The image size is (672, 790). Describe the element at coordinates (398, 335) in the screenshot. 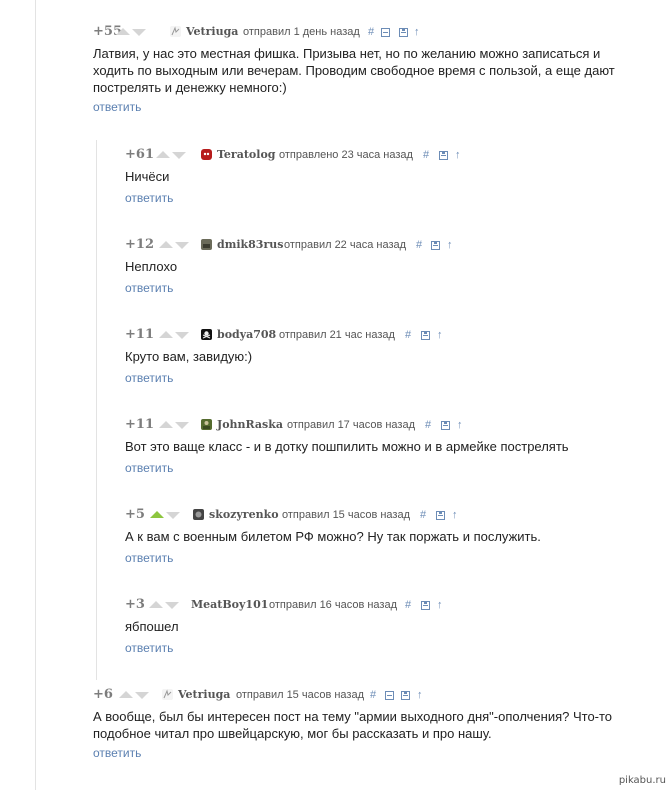

I see `comment-header: +11 bodya708 отправил 21 час назад # ↑` at that location.